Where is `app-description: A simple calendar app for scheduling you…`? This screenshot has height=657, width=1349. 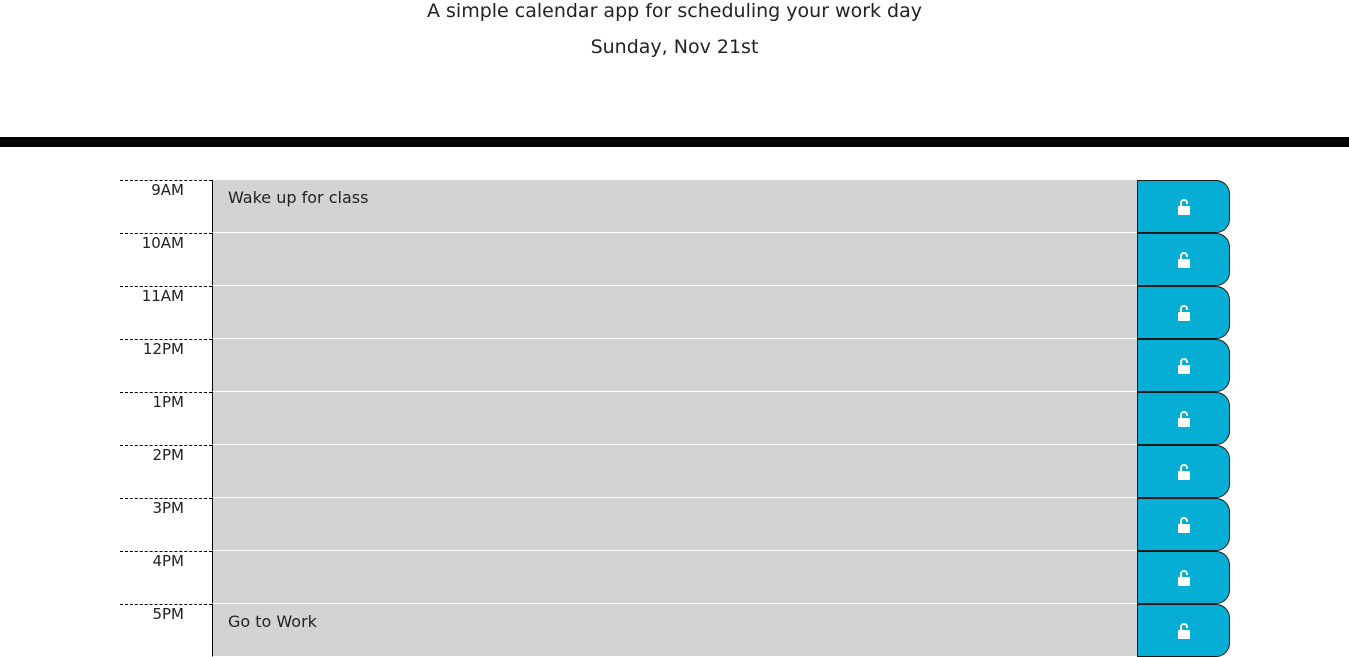 app-description: A simple calendar app for scheduling you… is located at coordinates (674, 11).